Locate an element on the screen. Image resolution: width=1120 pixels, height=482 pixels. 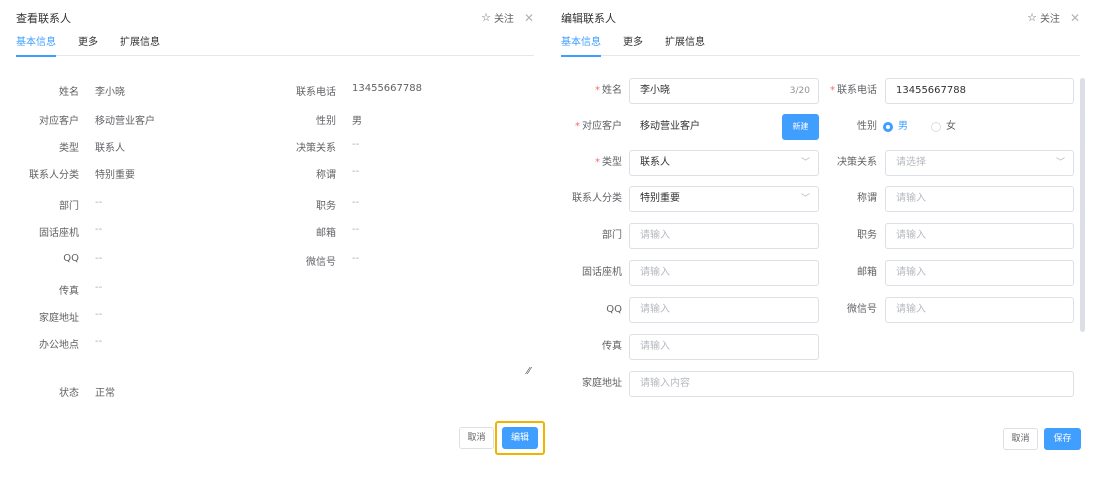
edit-label-landline: 固话座机 is located at coordinates (602, 272).